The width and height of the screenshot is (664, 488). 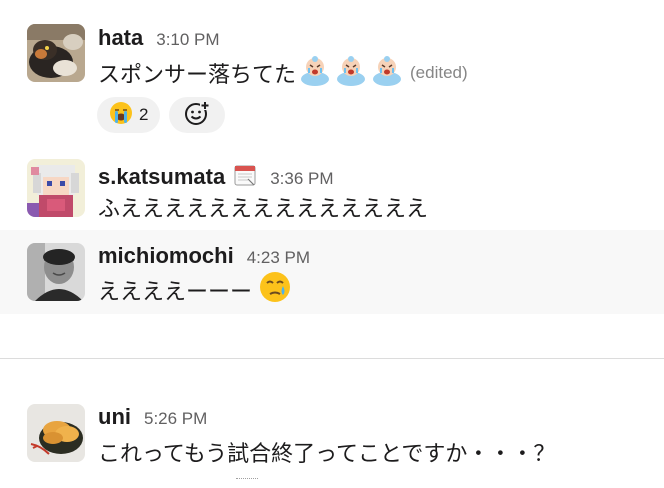 What do you see at coordinates (120, 38) in the screenshot?
I see `author-name: hata` at bounding box center [120, 38].